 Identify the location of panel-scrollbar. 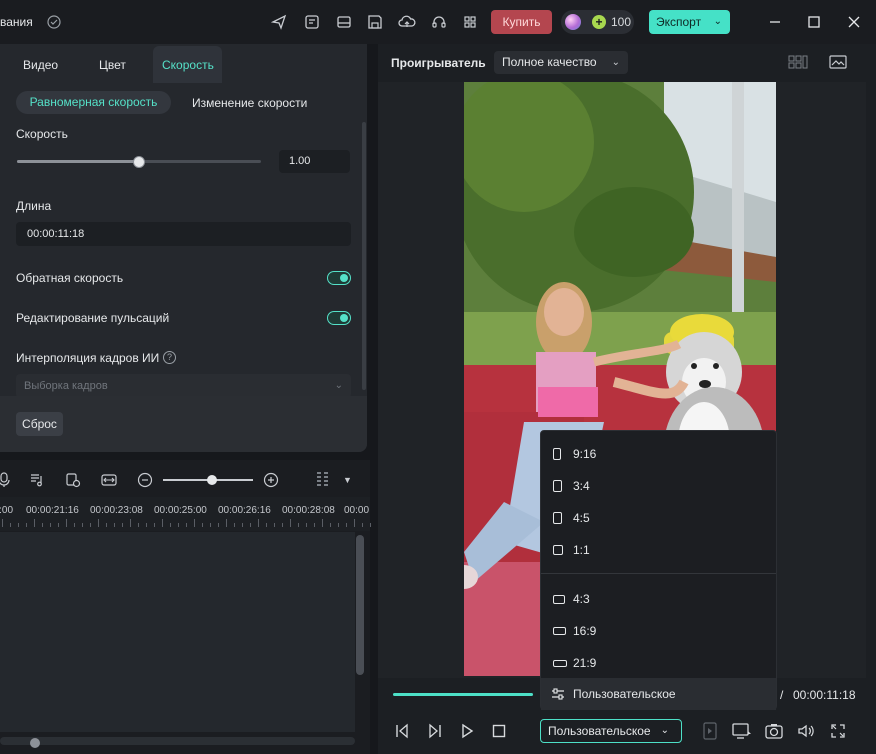
(364, 256).